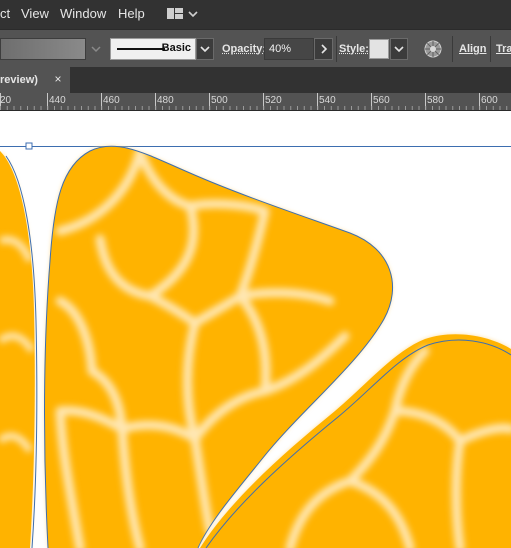  I want to click on graphic-style-swatch, so click(379, 49).